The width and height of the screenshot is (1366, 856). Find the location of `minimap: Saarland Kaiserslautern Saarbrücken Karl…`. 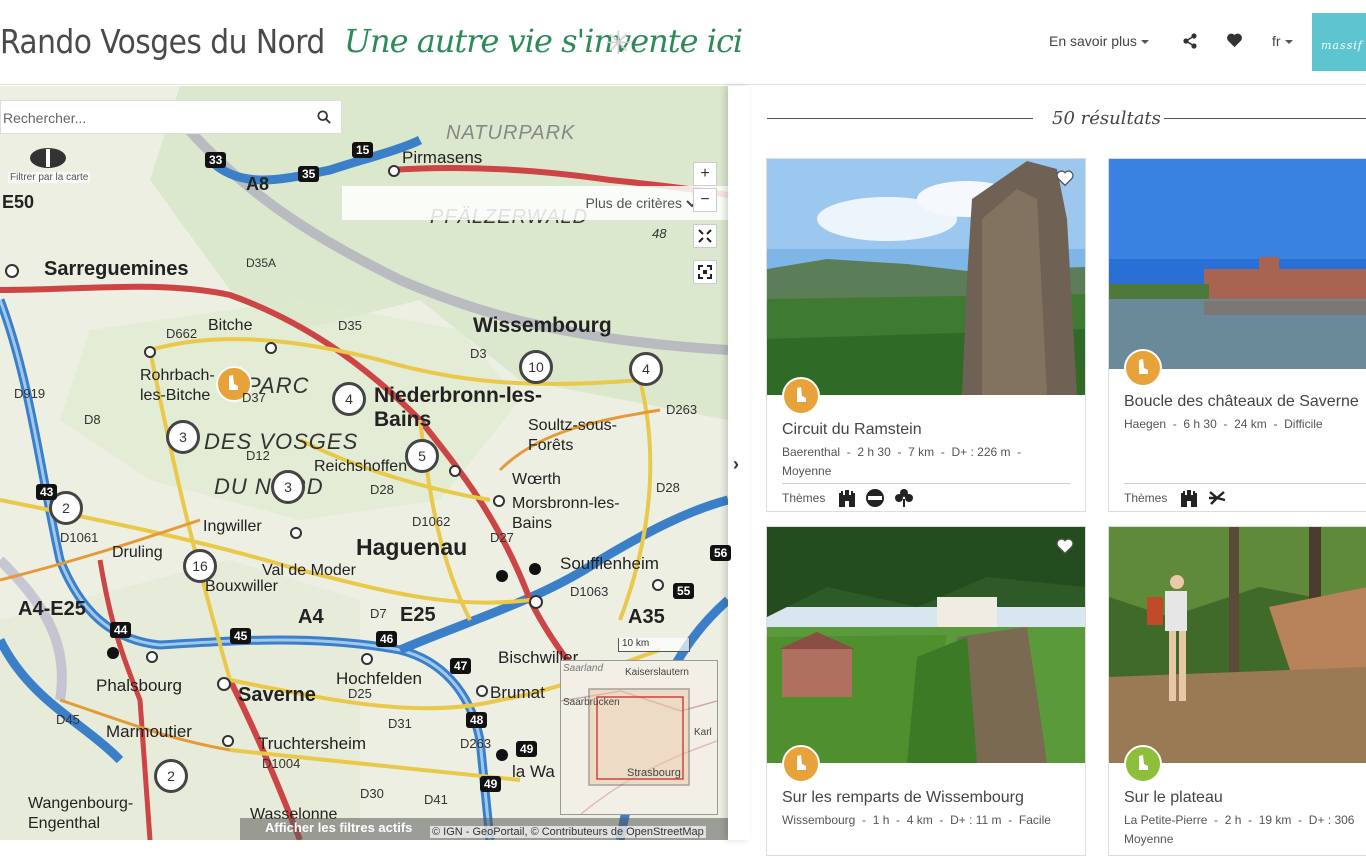

minimap: Saarland Kaiserslautern Saarbrücken Karl… is located at coordinates (639, 737).